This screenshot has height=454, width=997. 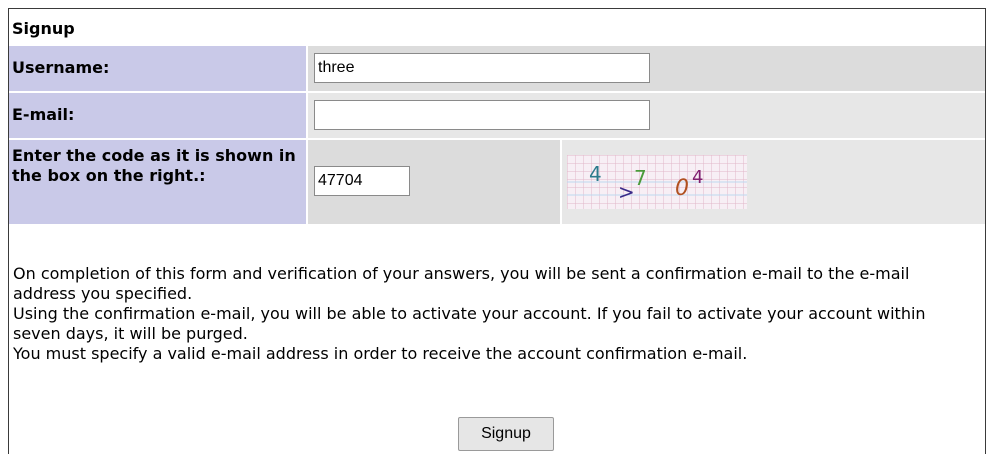 What do you see at coordinates (43, 28) in the screenshot?
I see `form-title: Signup` at bounding box center [43, 28].